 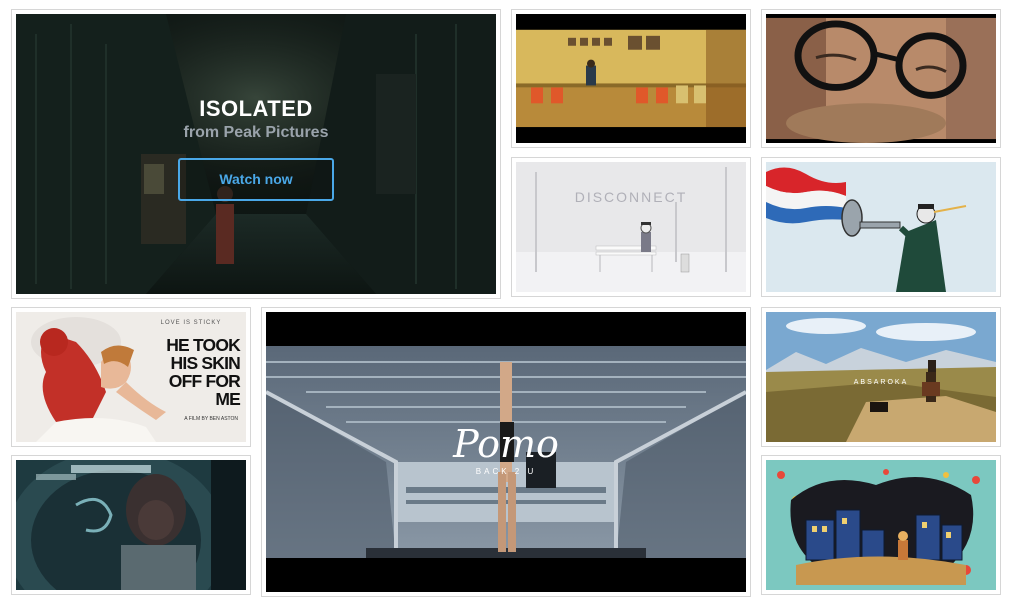 I want to click on poster-credit: A FILM BY BEN ASTON, so click(x=211, y=419).